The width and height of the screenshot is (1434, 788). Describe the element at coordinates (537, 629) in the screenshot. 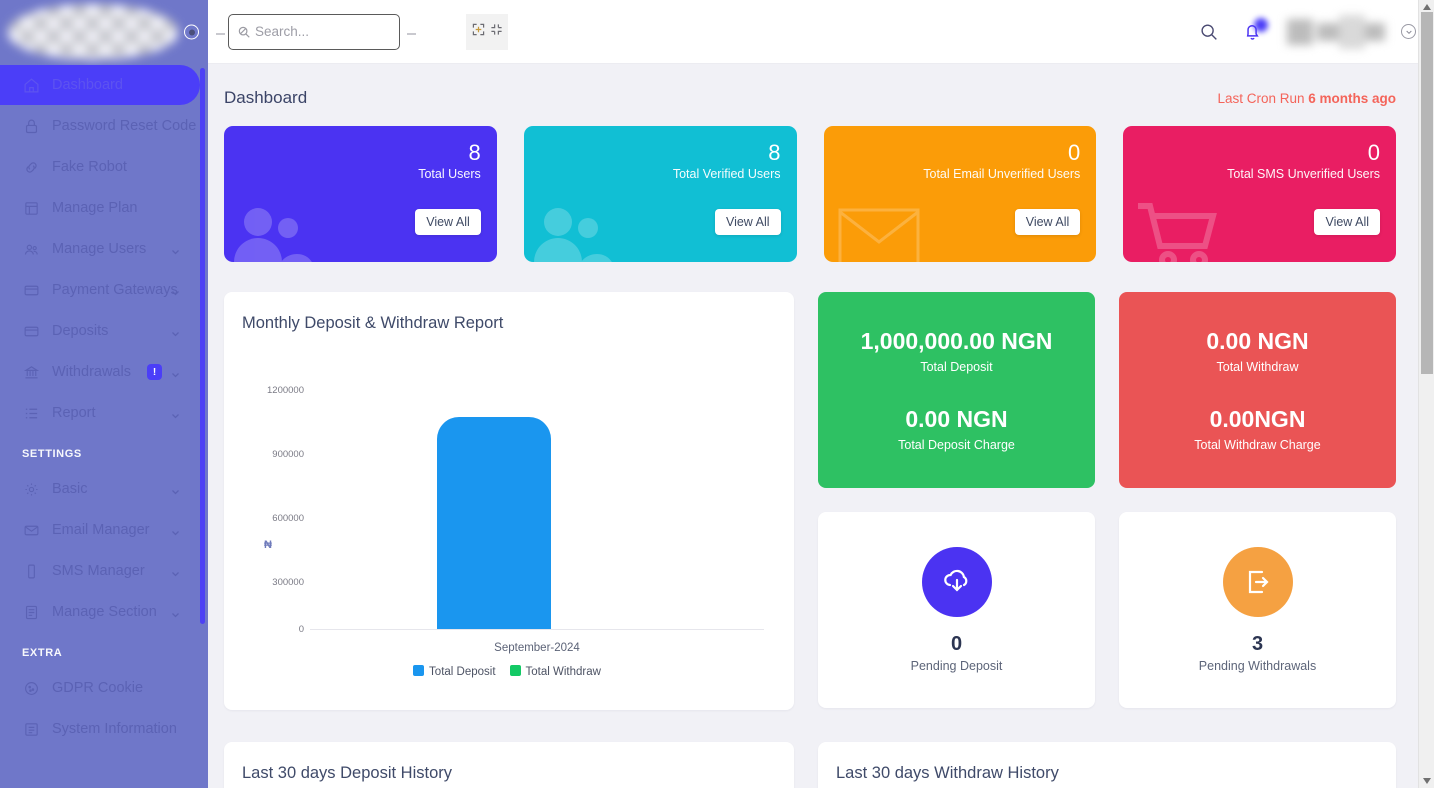

I see `x-axis-line` at that location.